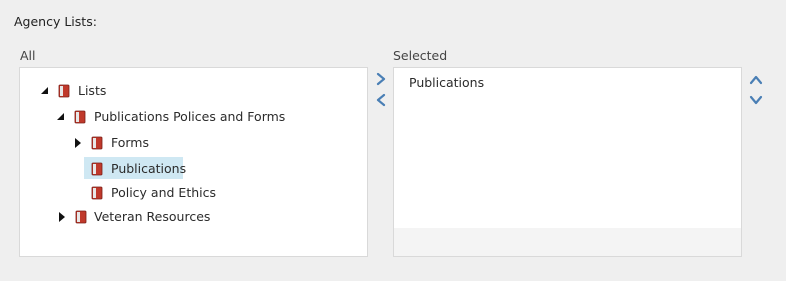 Image resolution: width=786 pixels, height=281 pixels. I want to click on add-to-selected-button, so click(381, 79).